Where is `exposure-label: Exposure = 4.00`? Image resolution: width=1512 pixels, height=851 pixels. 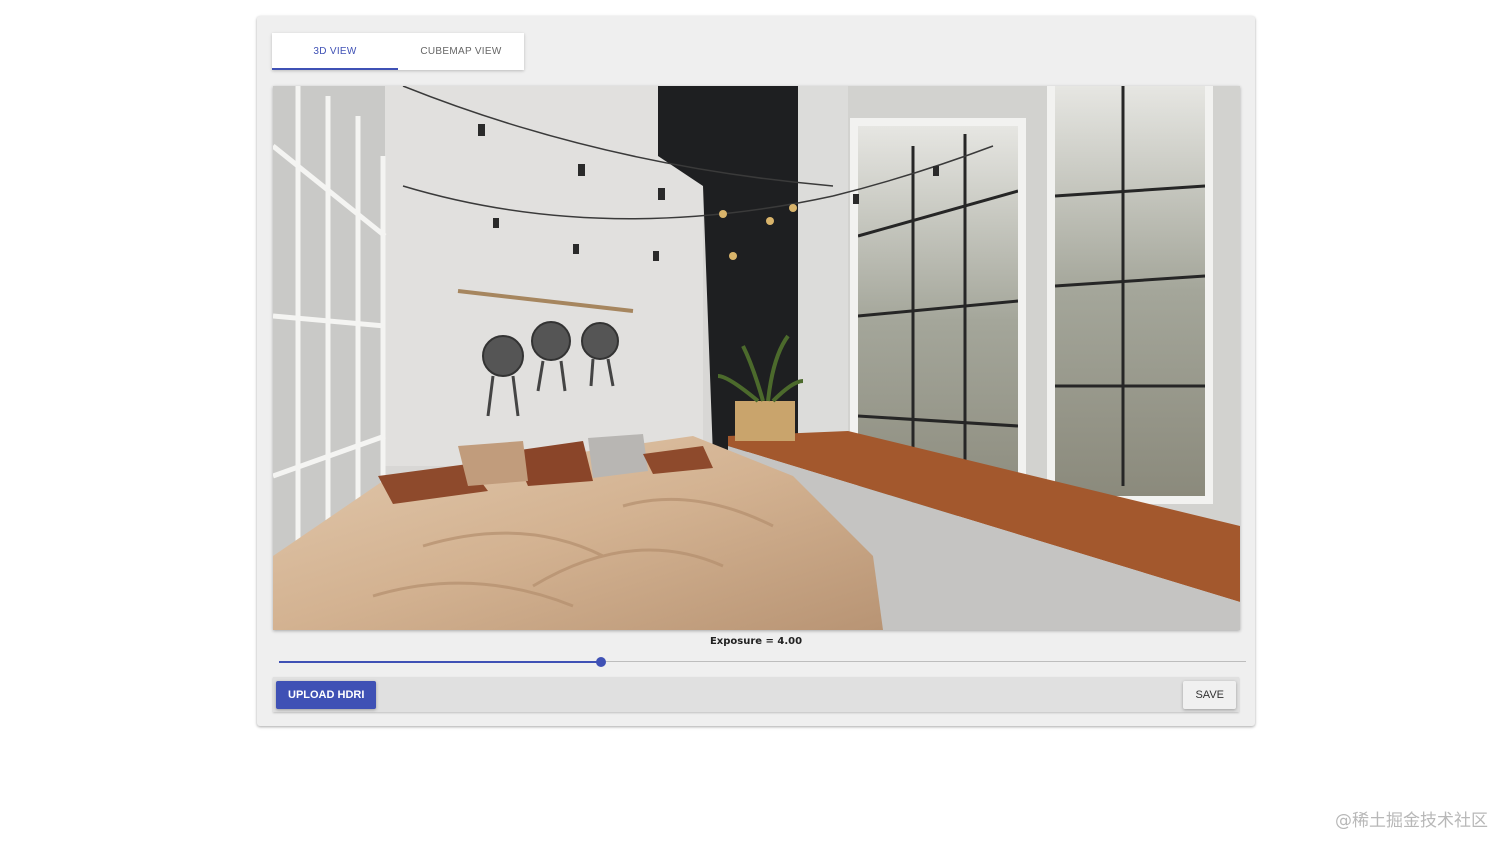 exposure-label: Exposure = 4.00 is located at coordinates (756, 641).